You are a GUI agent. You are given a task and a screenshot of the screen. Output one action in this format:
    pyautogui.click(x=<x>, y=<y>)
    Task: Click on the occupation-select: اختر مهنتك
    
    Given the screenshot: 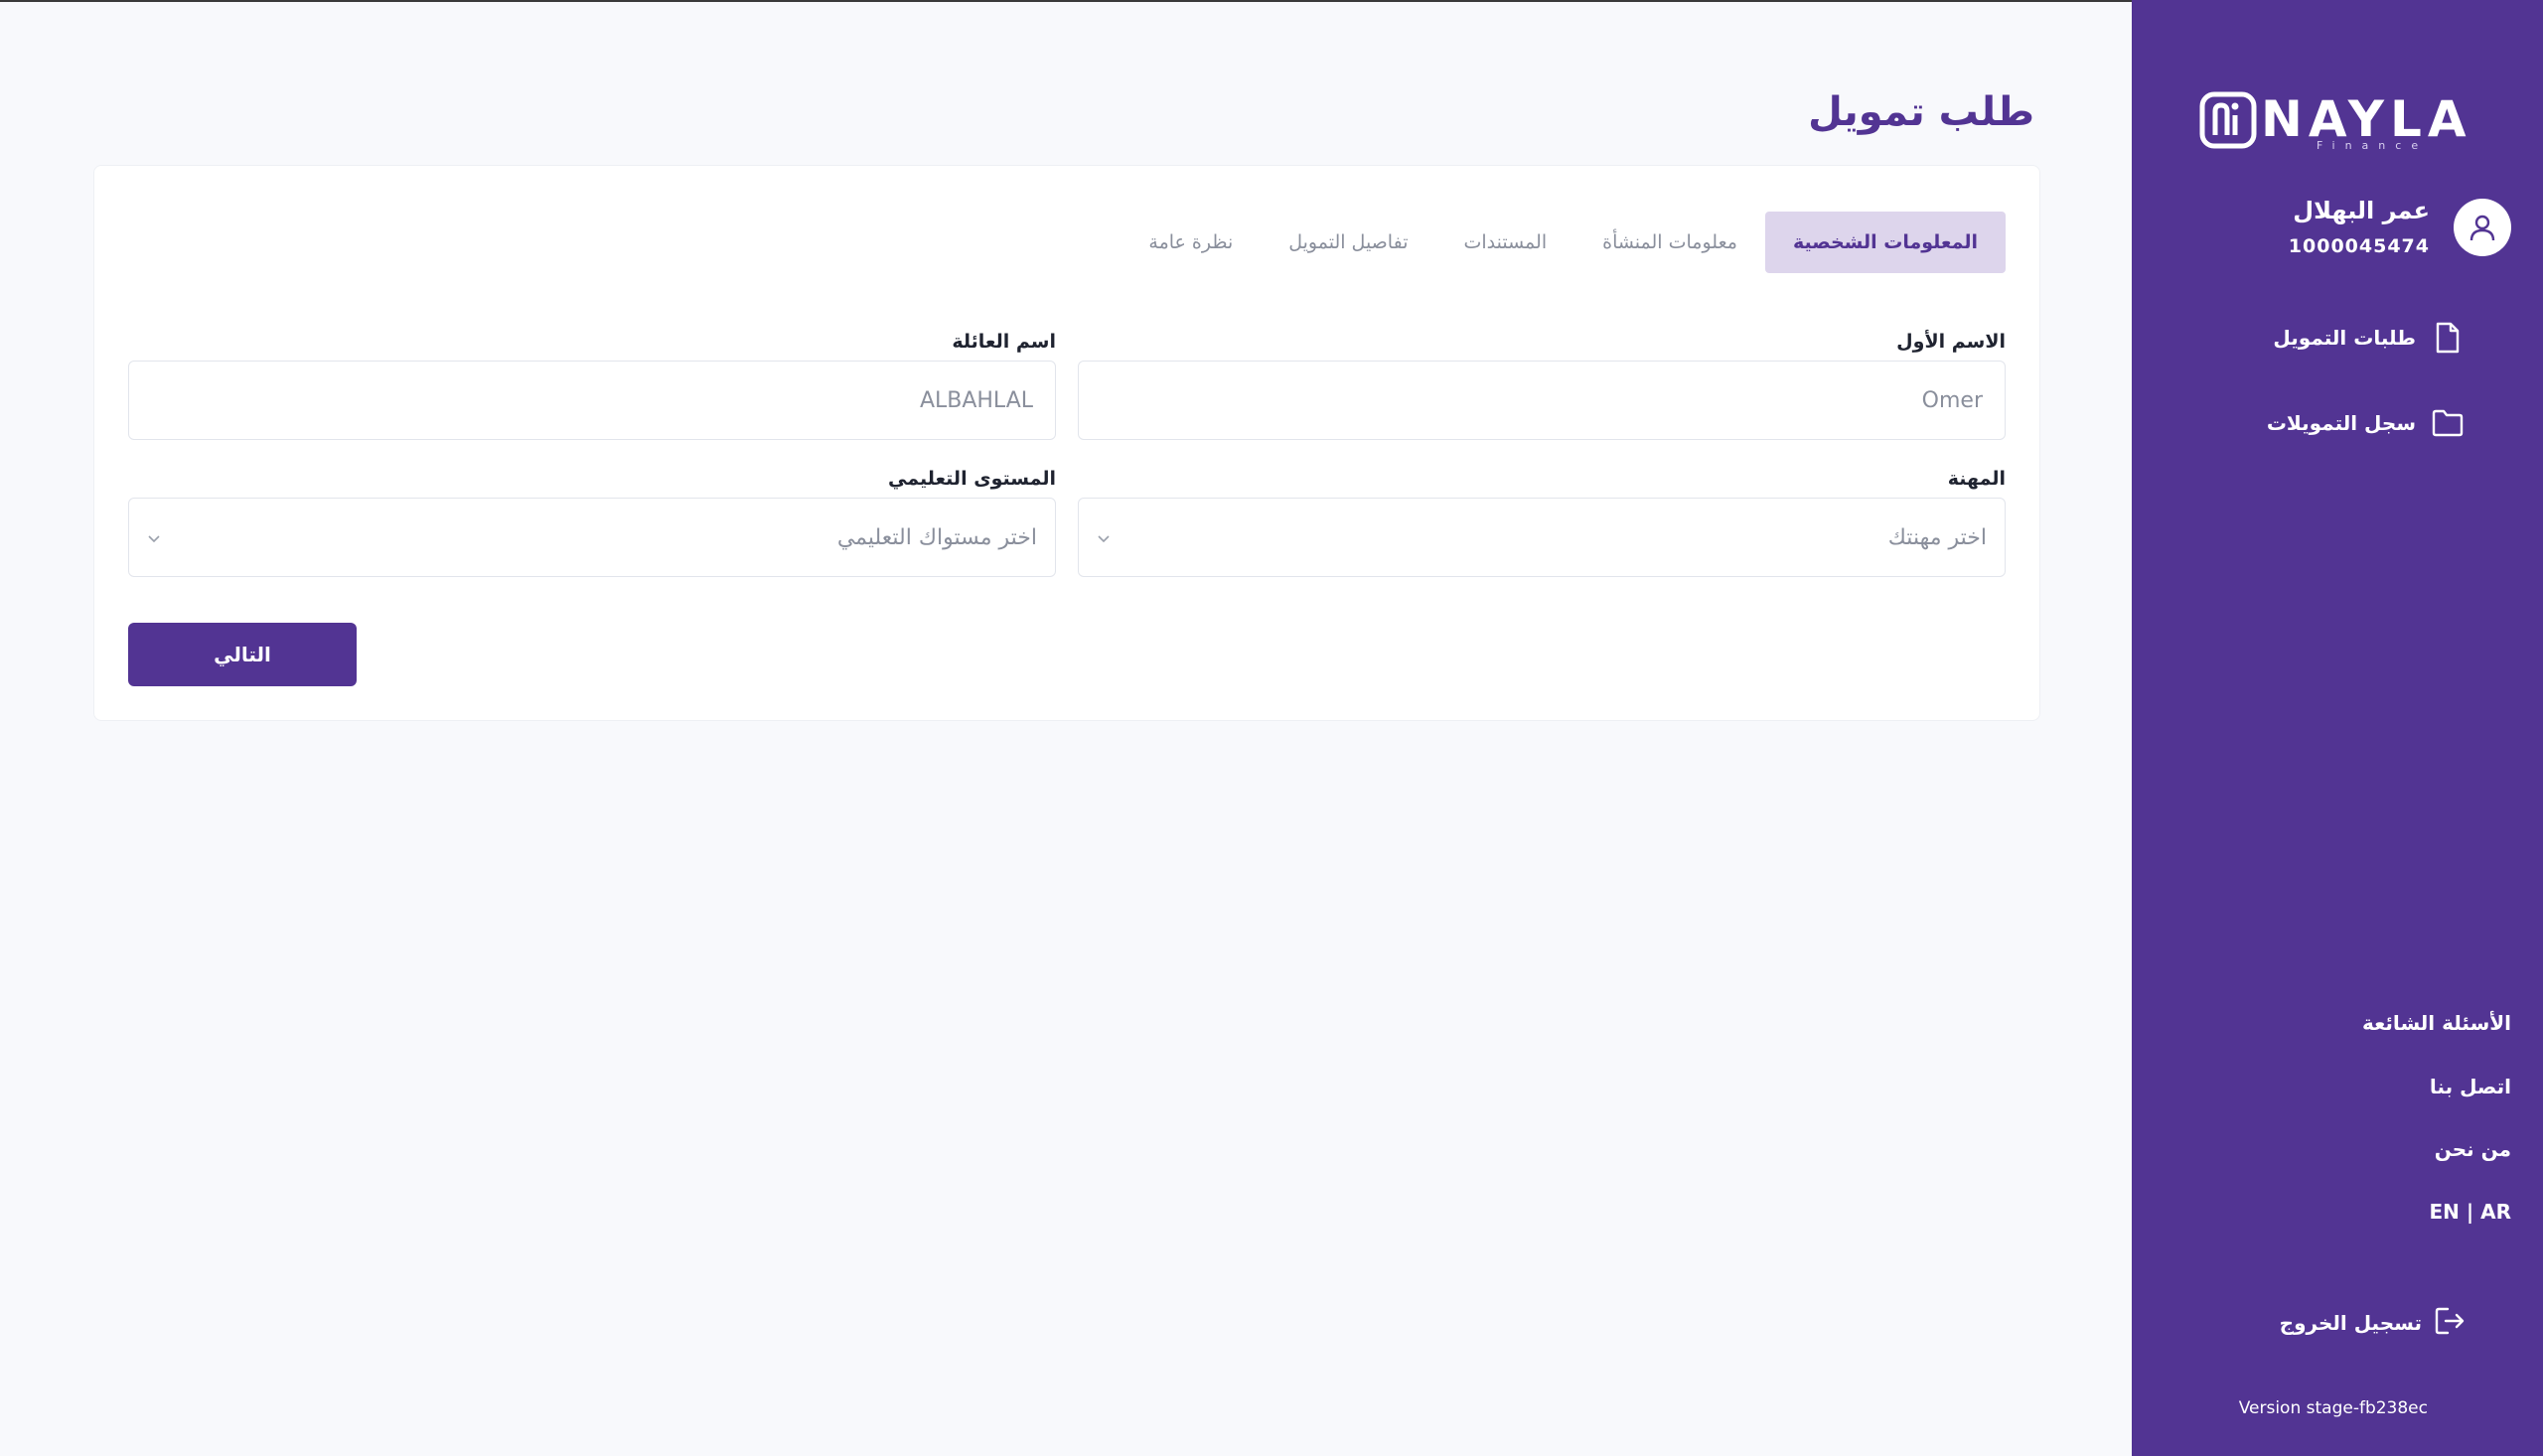 What is the action you would take?
    pyautogui.click(x=1542, y=537)
    